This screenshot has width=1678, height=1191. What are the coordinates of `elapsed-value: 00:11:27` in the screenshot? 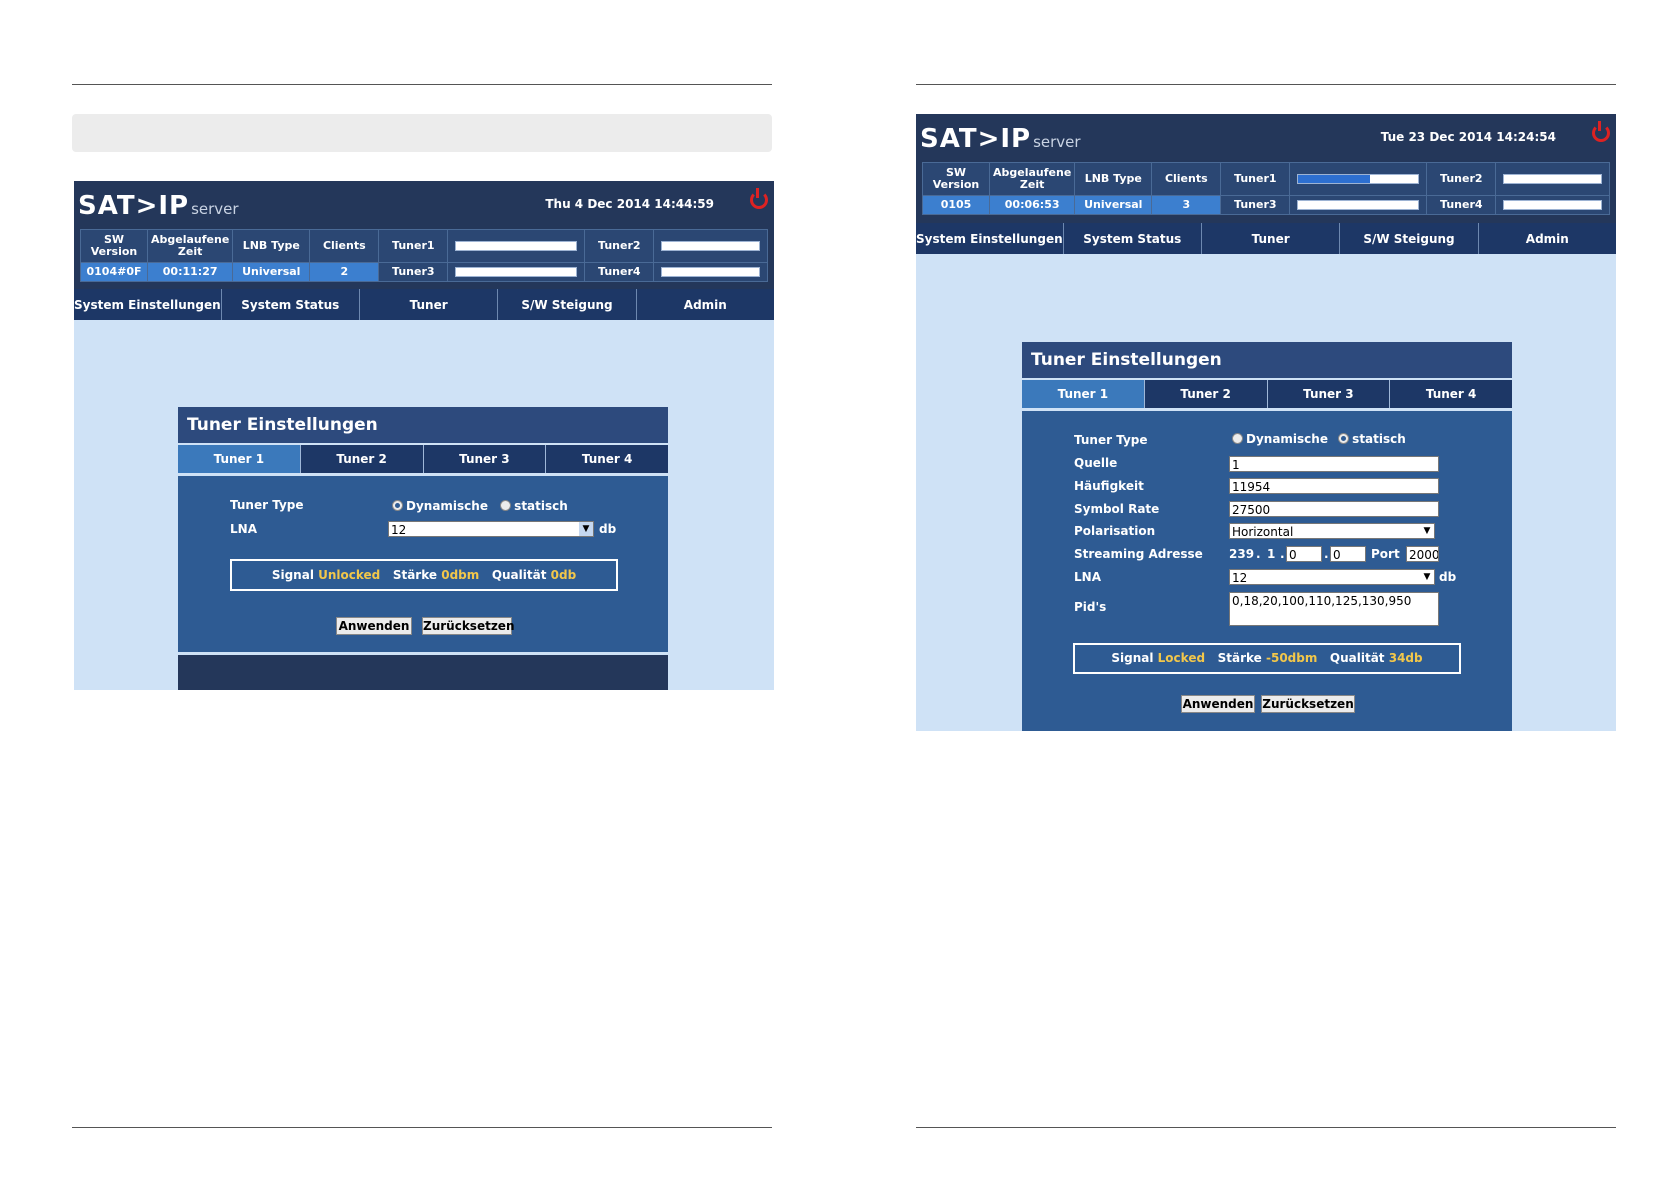 It's located at (190, 272).